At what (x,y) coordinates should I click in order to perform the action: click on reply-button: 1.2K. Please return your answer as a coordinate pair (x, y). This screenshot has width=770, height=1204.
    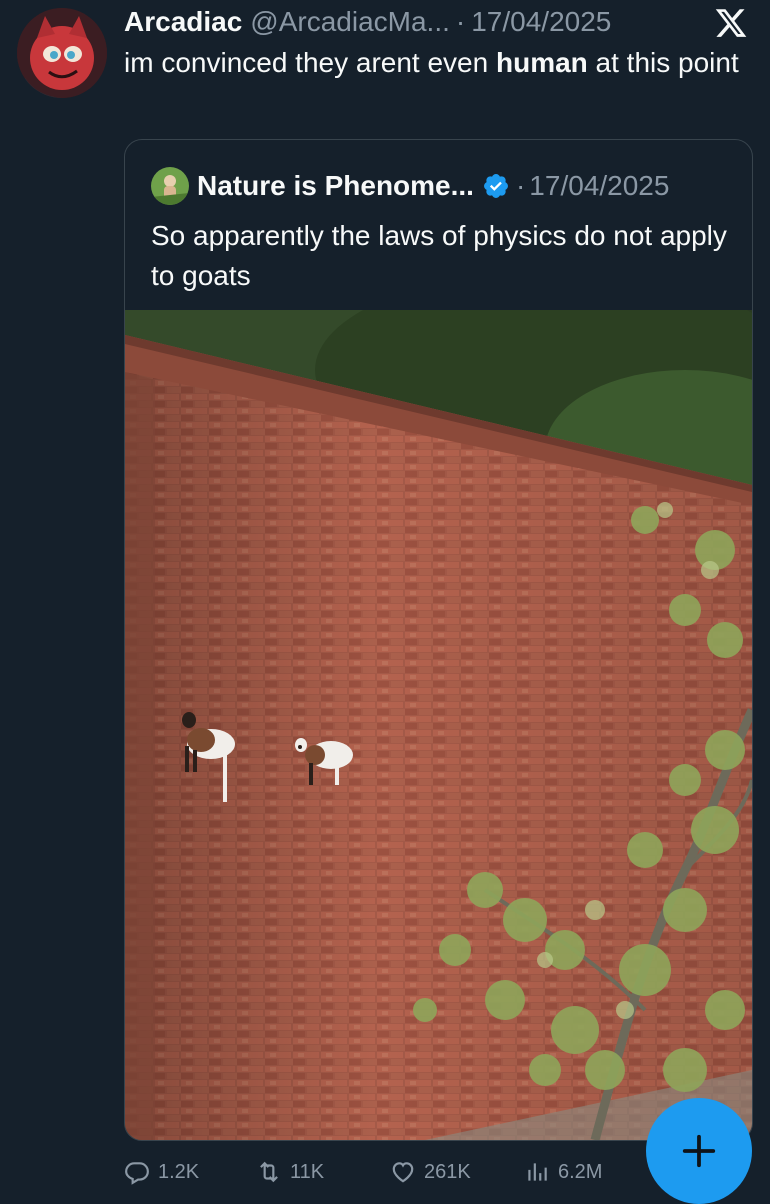
    Looking at the image, I should click on (161, 1172).